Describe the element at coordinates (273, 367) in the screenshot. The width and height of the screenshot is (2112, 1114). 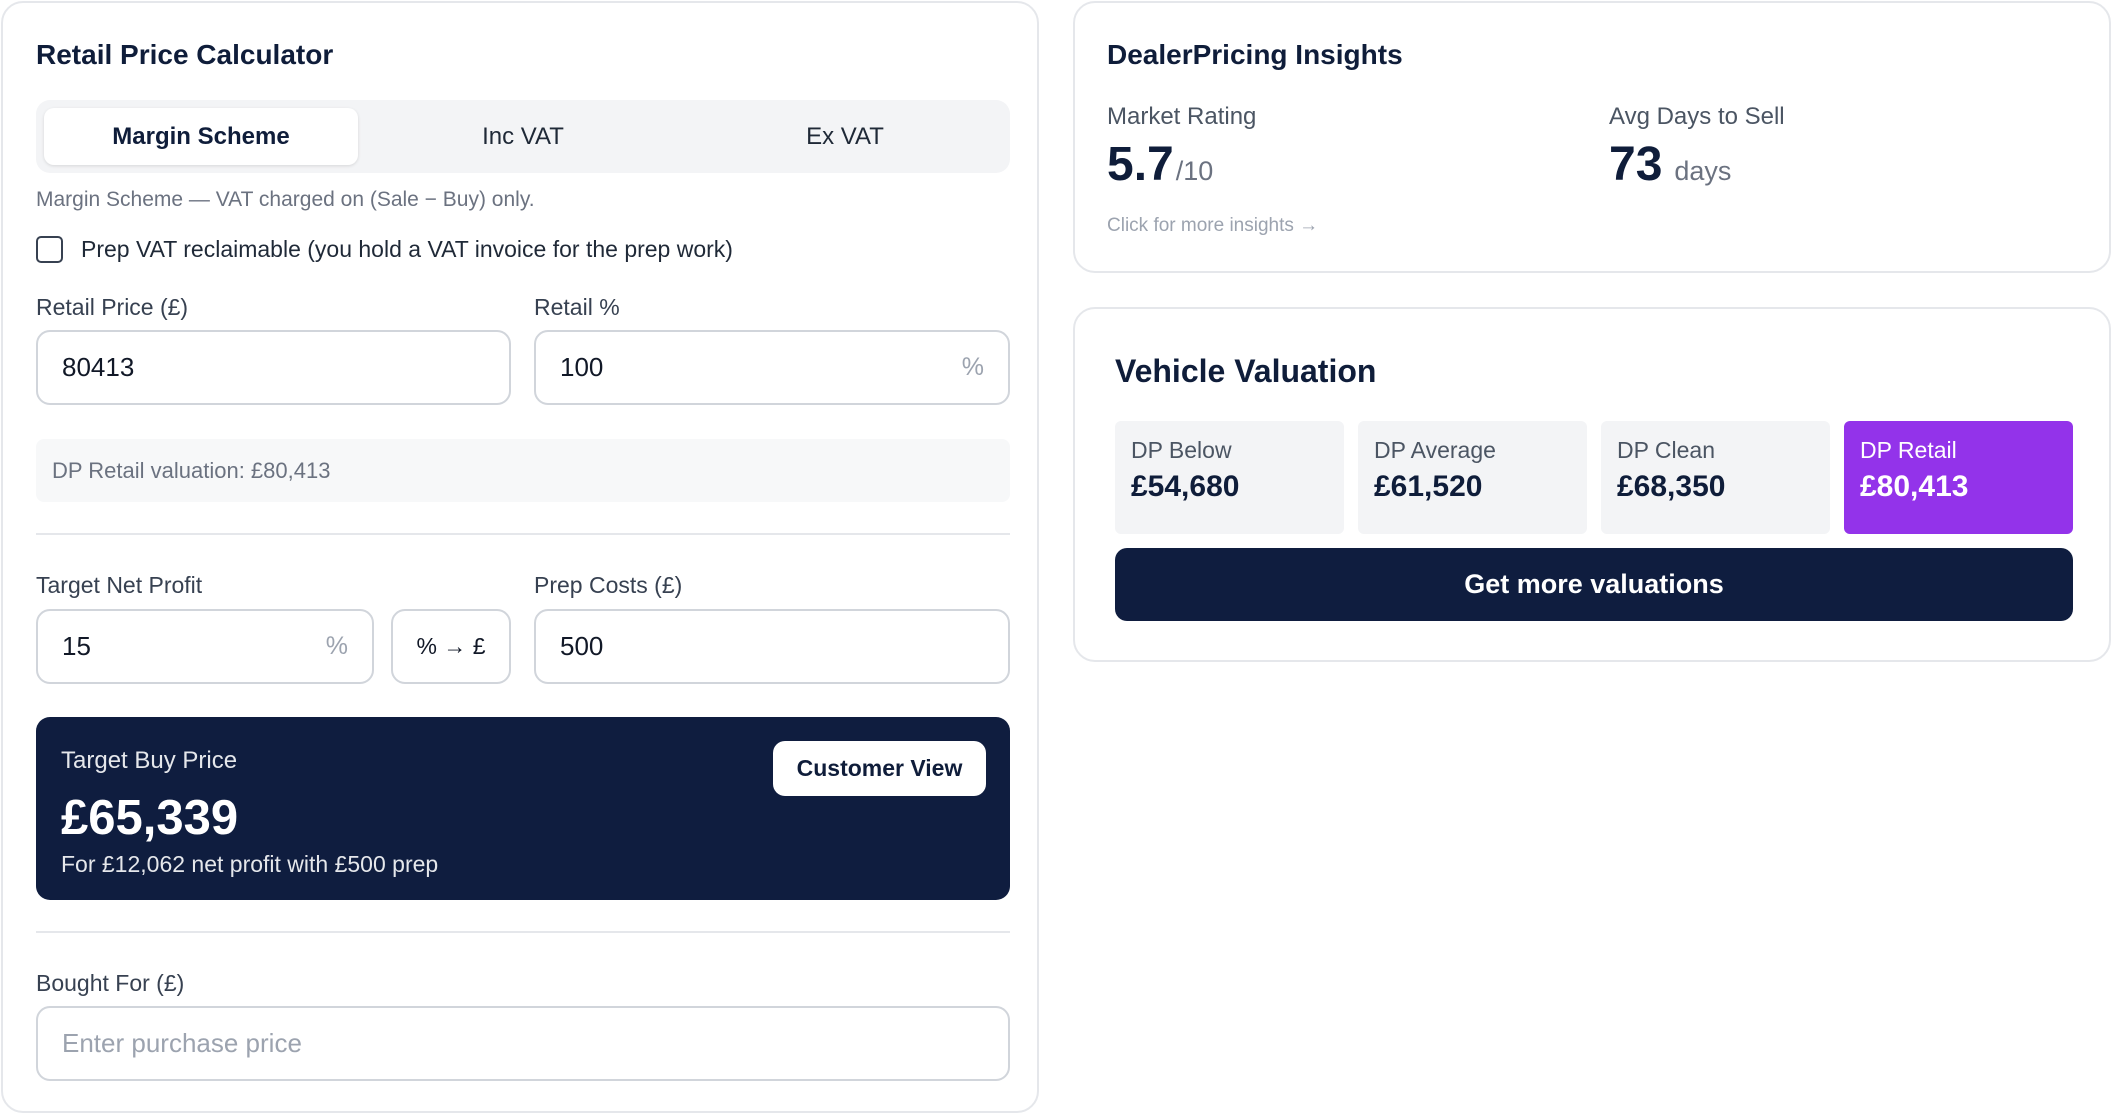
I see `retail-price-input: 80413` at that location.